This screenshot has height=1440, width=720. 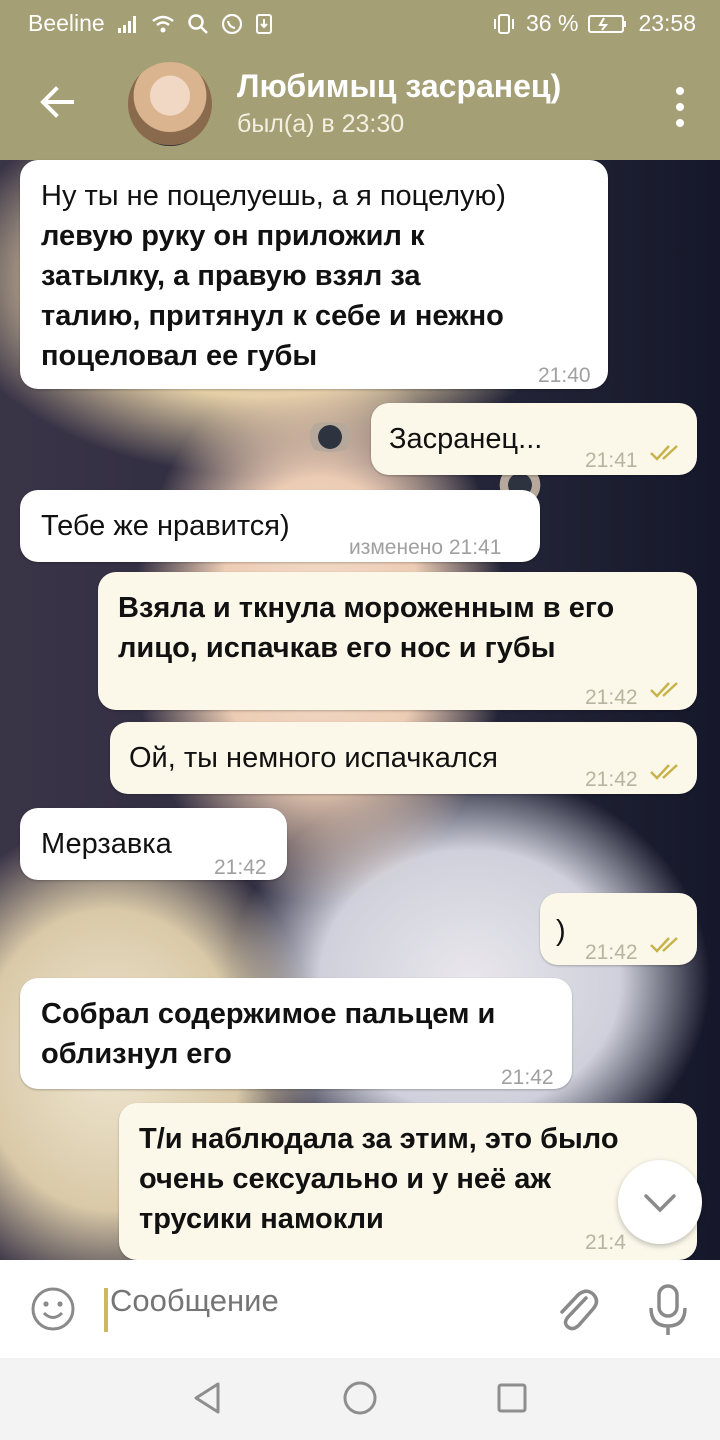 What do you see at coordinates (261, 1219) in the screenshot?
I see `message-text: трусики намокли` at bounding box center [261, 1219].